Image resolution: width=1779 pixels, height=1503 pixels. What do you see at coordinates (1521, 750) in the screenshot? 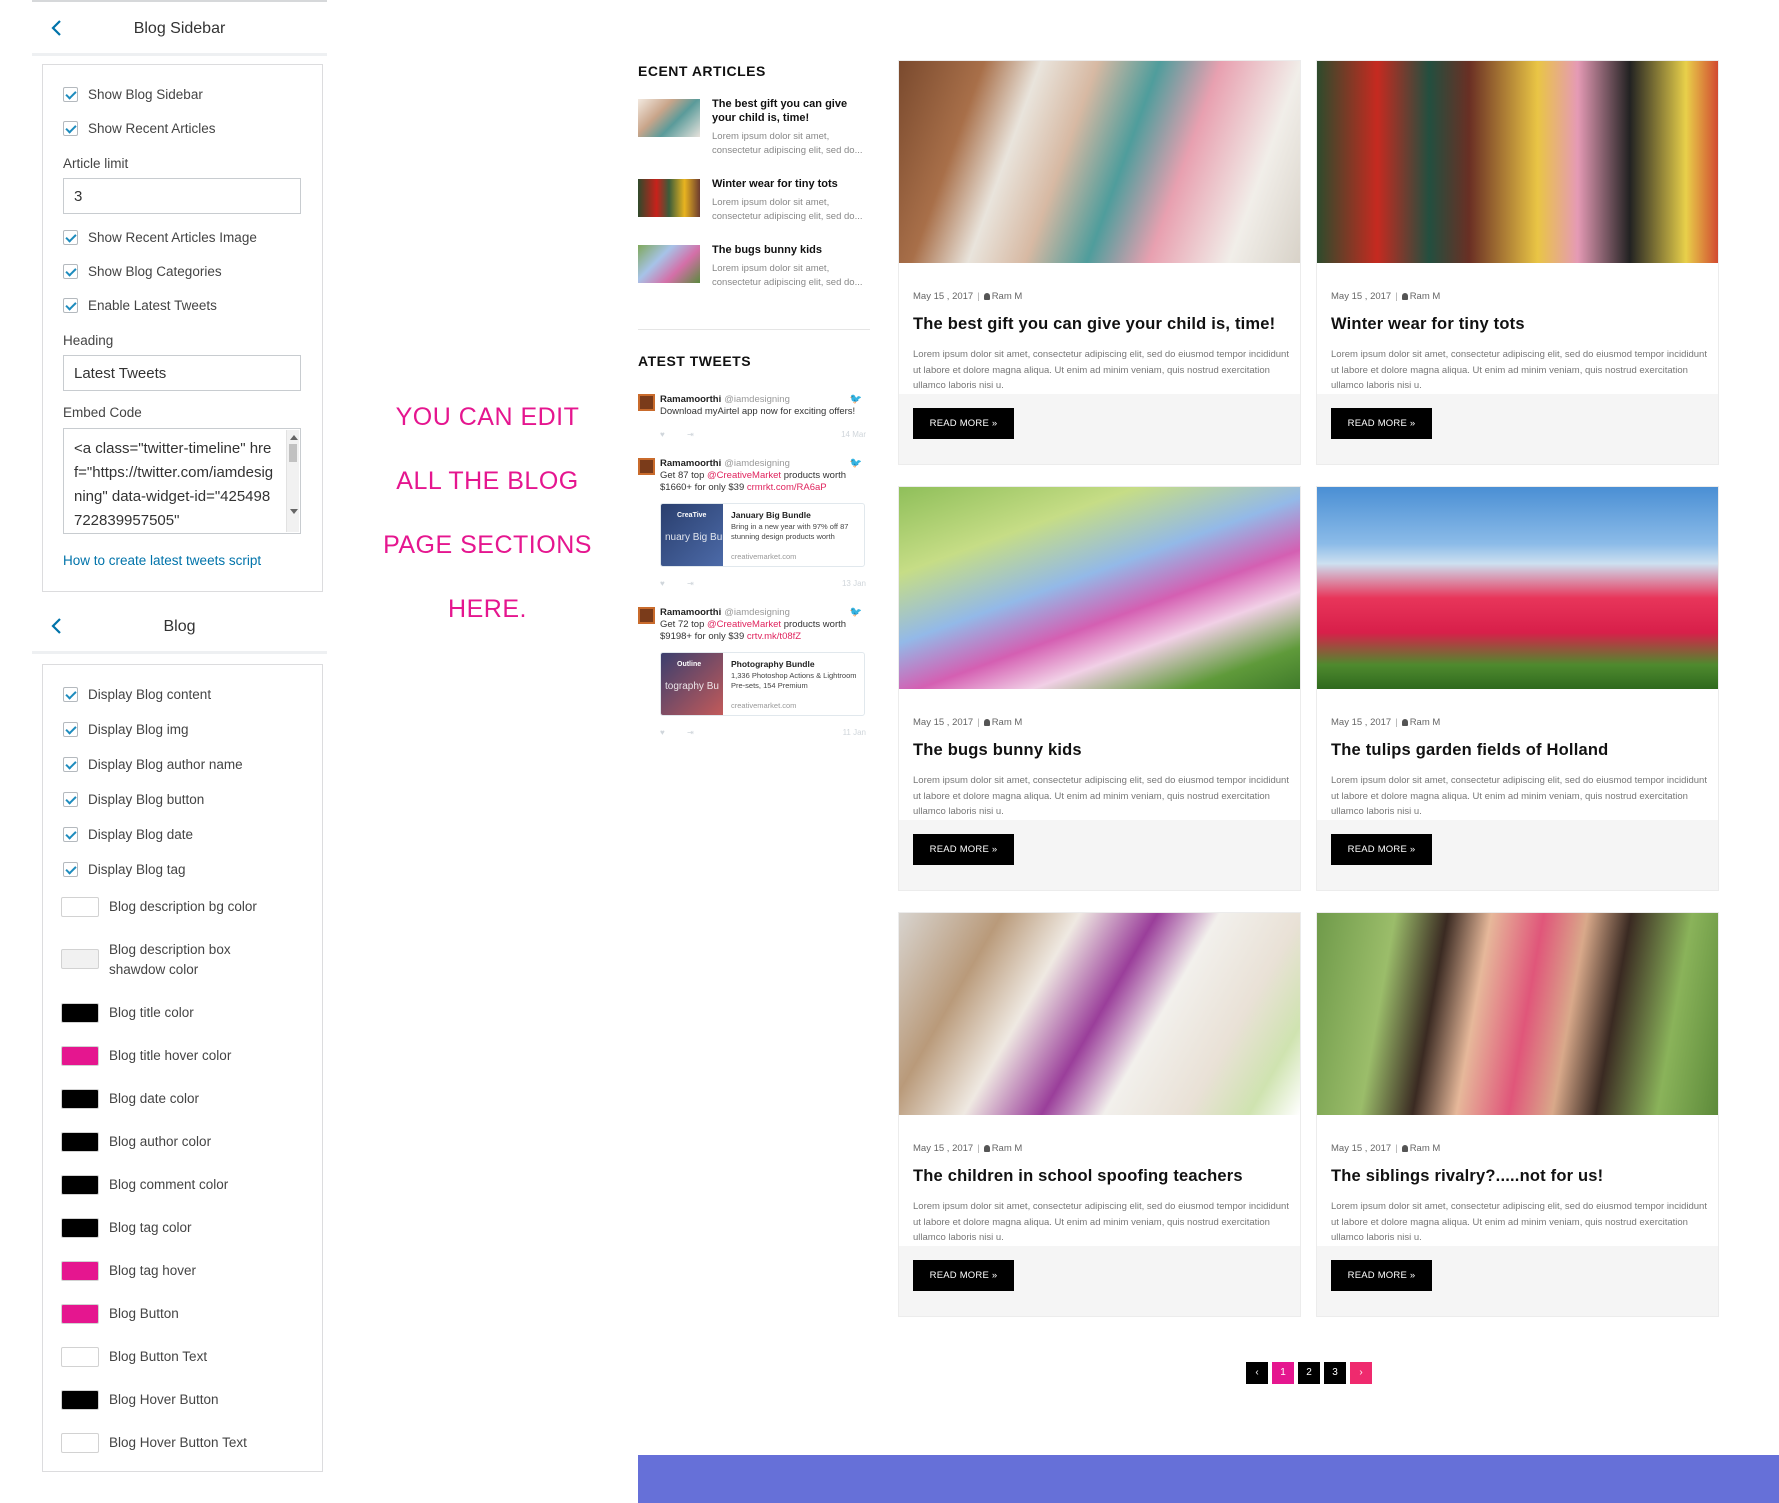
I see `post-title: The tulips garden fields of Holland` at bounding box center [1521, 750].